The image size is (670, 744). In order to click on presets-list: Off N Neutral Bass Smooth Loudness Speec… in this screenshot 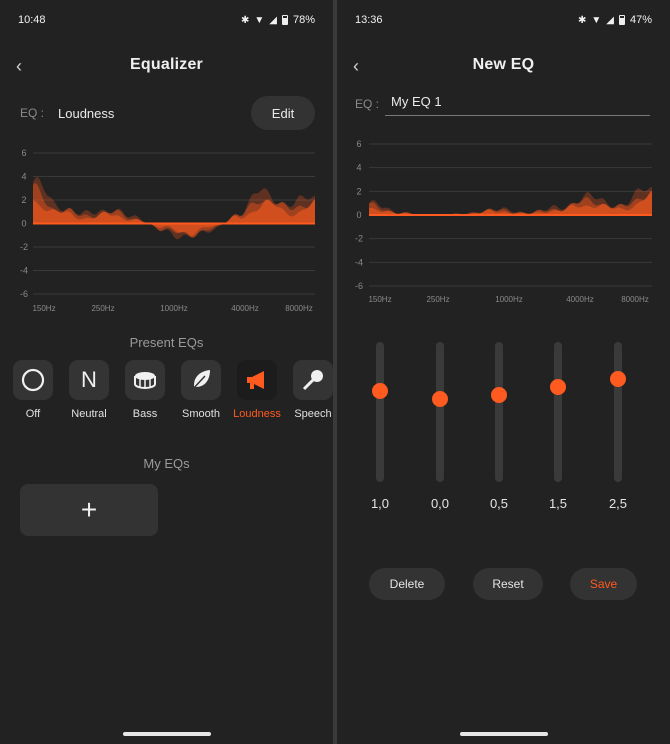, I will do `click(172, 390)`.